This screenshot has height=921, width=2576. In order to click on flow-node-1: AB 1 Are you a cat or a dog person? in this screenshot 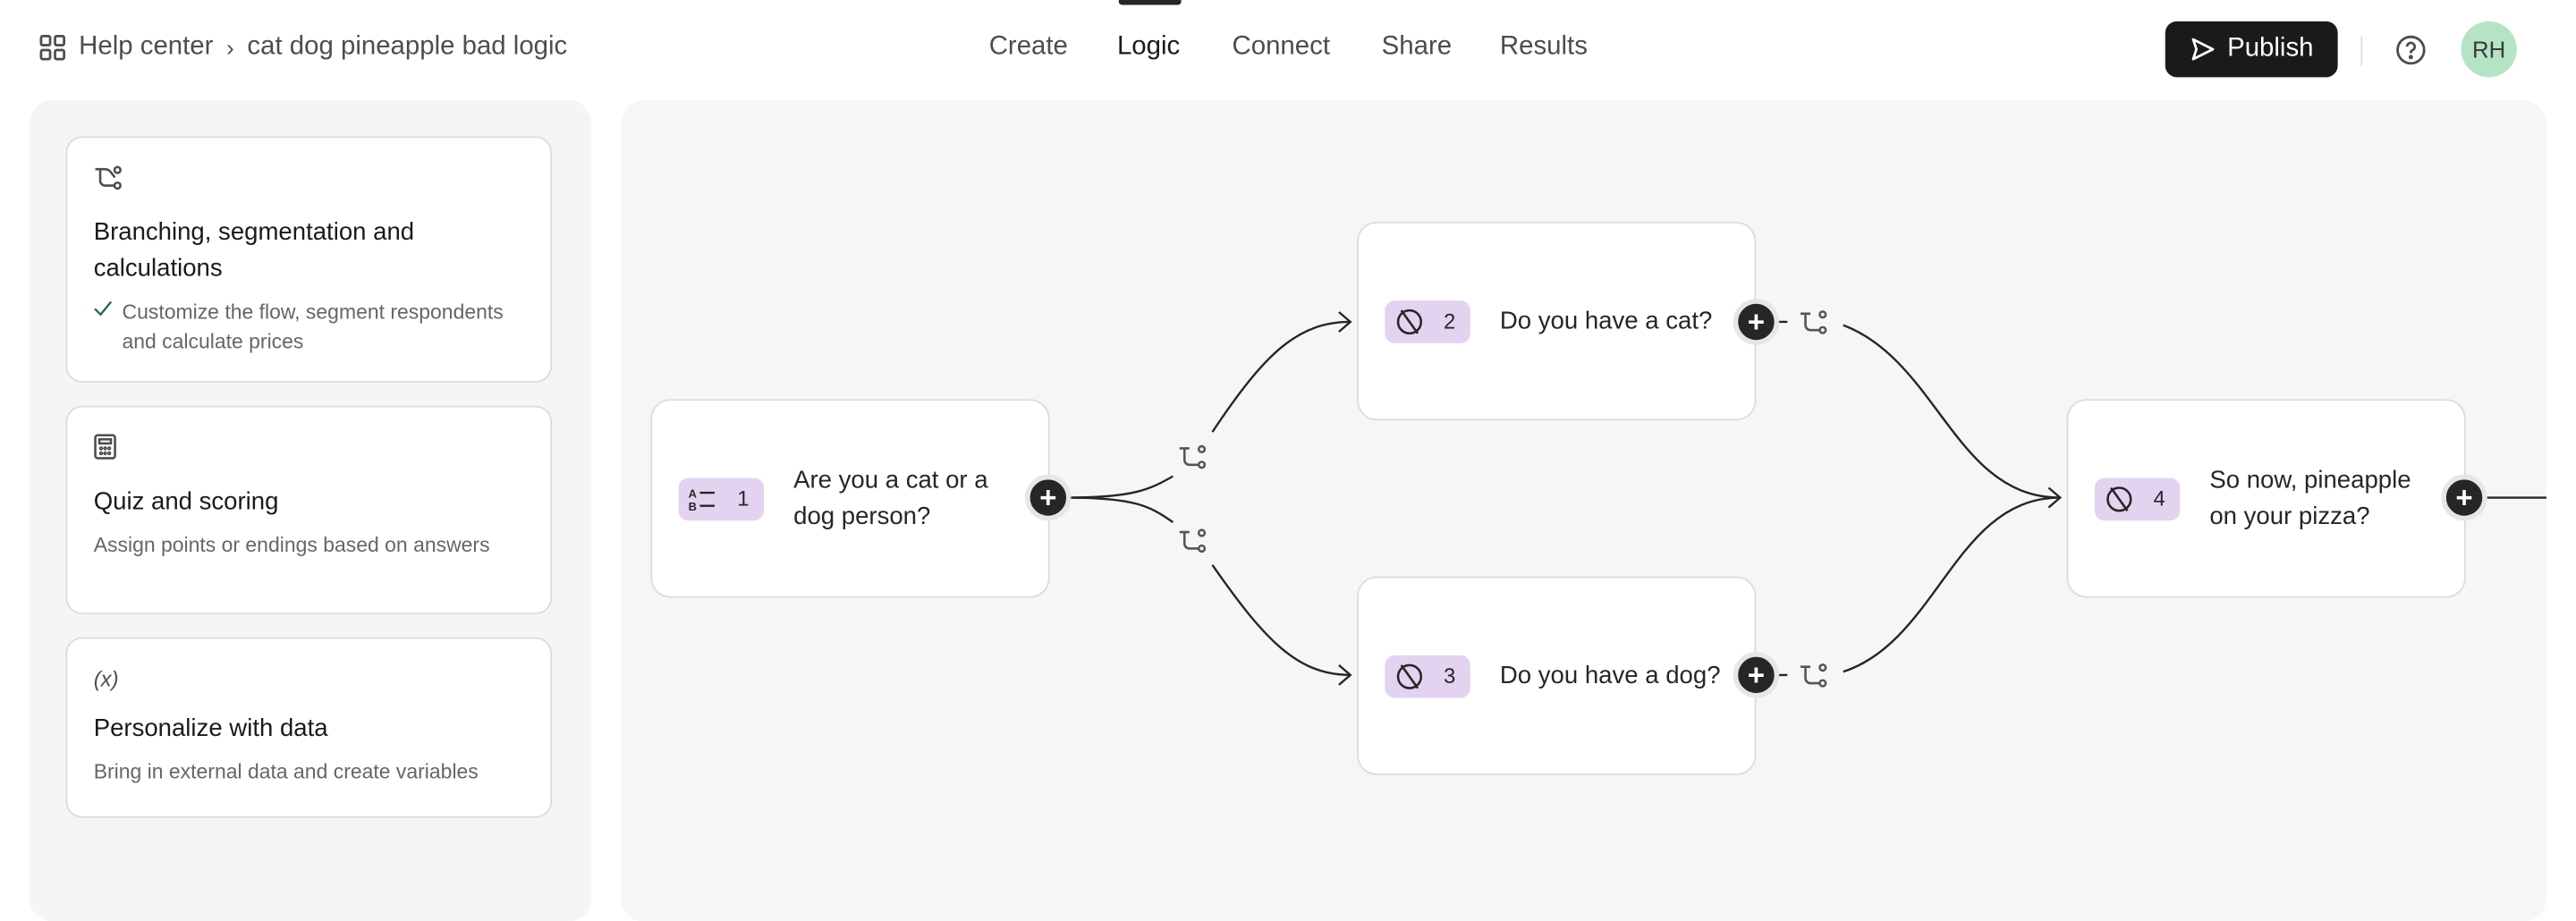, I will do `click(850, 499)`.